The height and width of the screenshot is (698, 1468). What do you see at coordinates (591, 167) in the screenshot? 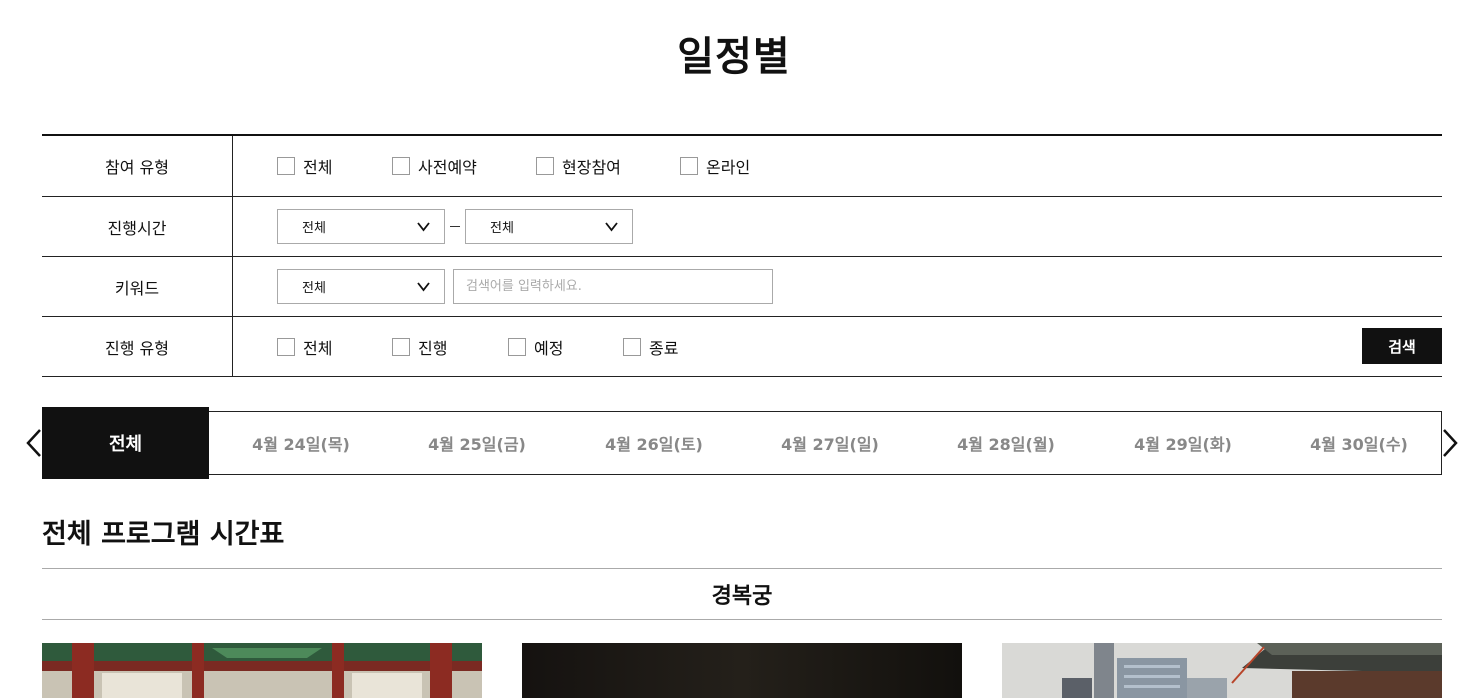
I see `checkbox-label: 현장참여` at bounding box center [591, 167].